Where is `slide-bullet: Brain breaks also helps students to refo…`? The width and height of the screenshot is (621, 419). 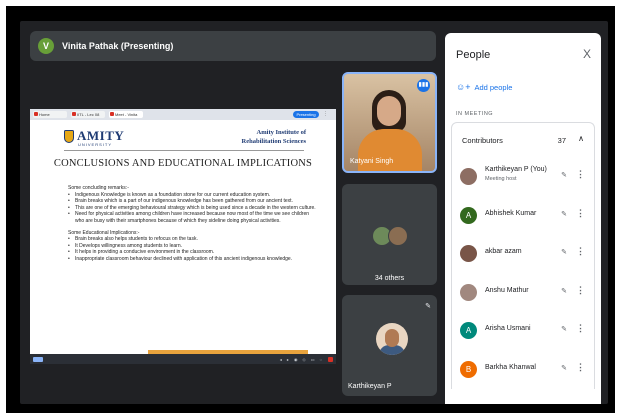 slide-bullet: Brain breaks also helps students to refo… is located at coordinates (193, 239).